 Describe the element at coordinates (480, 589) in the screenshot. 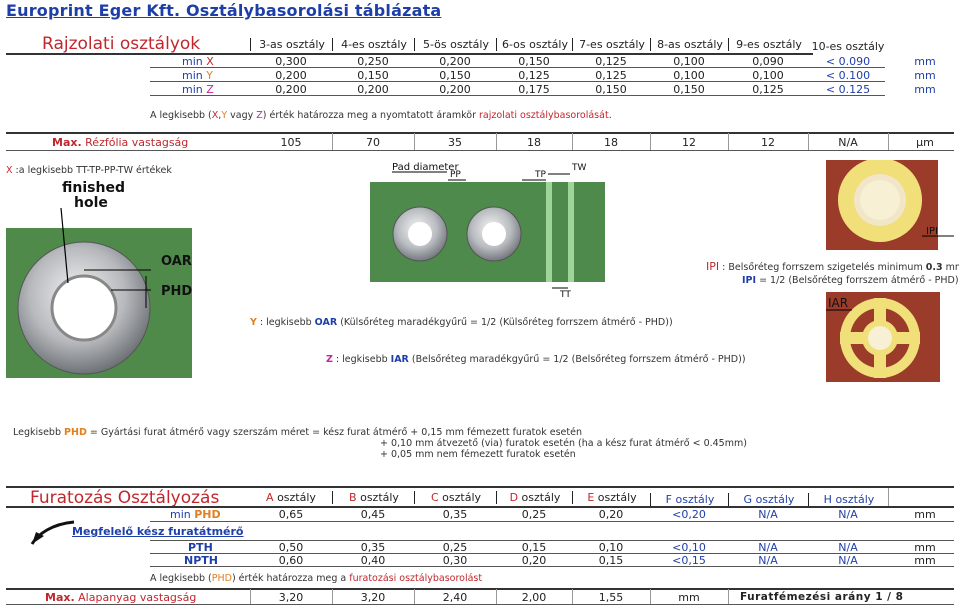

I see `alapanyag-rule-top` at that location.